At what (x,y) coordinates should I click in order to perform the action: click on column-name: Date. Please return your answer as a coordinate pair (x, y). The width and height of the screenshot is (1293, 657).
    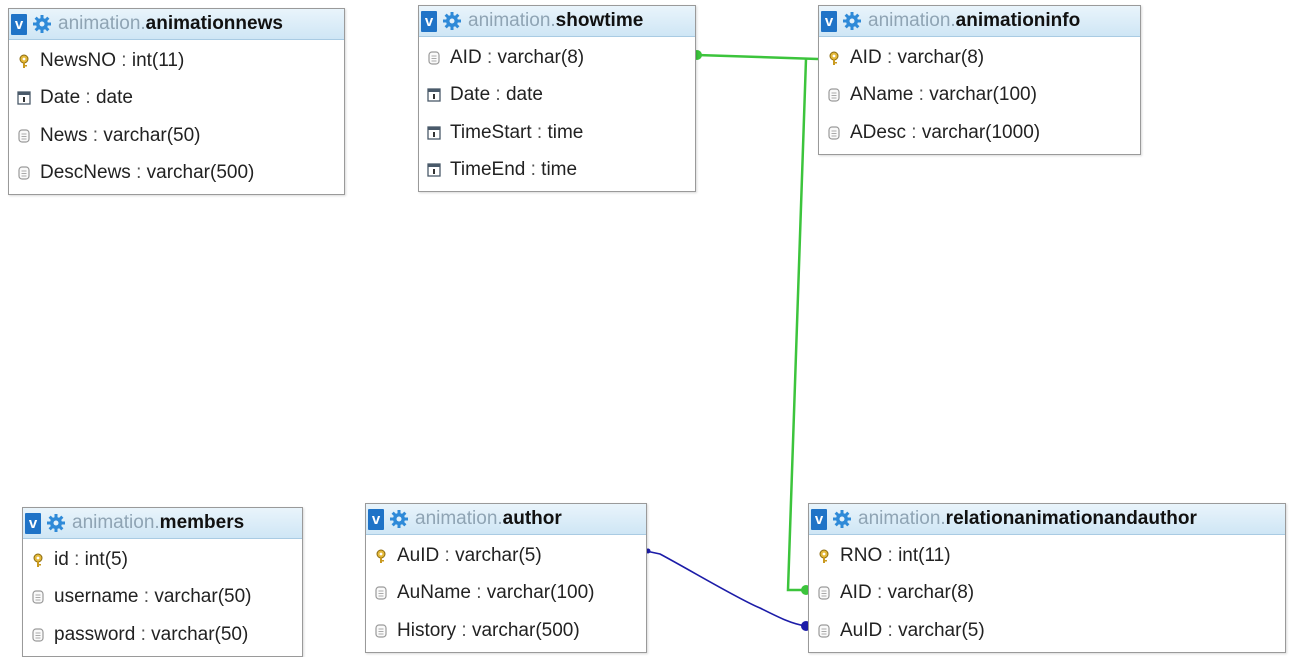
    Looking at the image, I should click on (470, 95).